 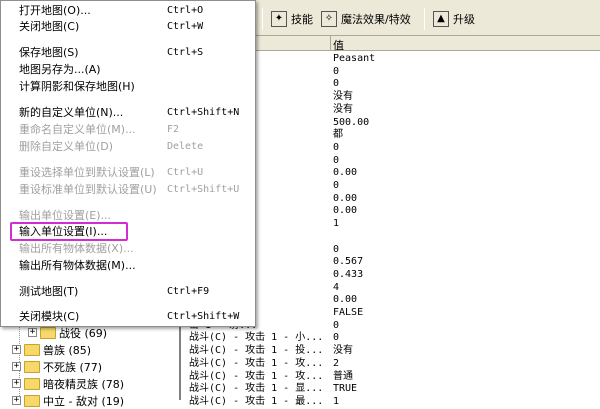 What do you see at coordinates (128, 27) in the screenshot?
I see `menu-item-close-map: 关闭地图(C) Ctrl+W` at bounding box center [128, 27].